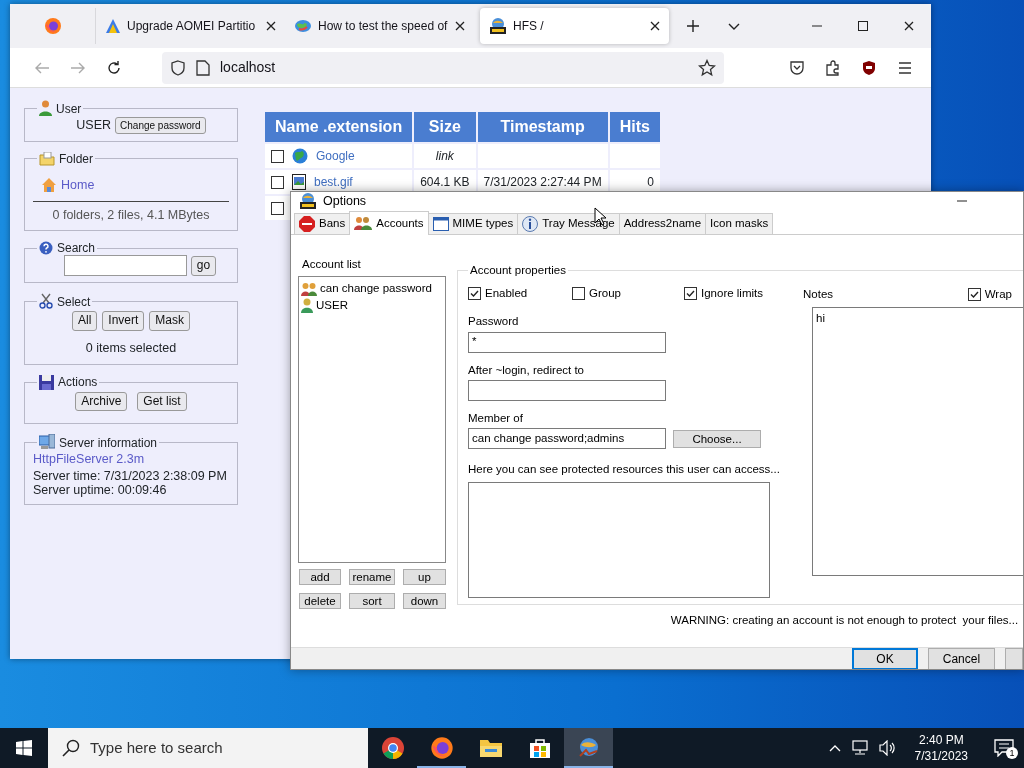 Image resolution: width=1024 pixels, height=768 pixels. What do you see at coordinates (114, 67) in the screenshot?
I see `reload-icon` at bounding box center [114, 67].